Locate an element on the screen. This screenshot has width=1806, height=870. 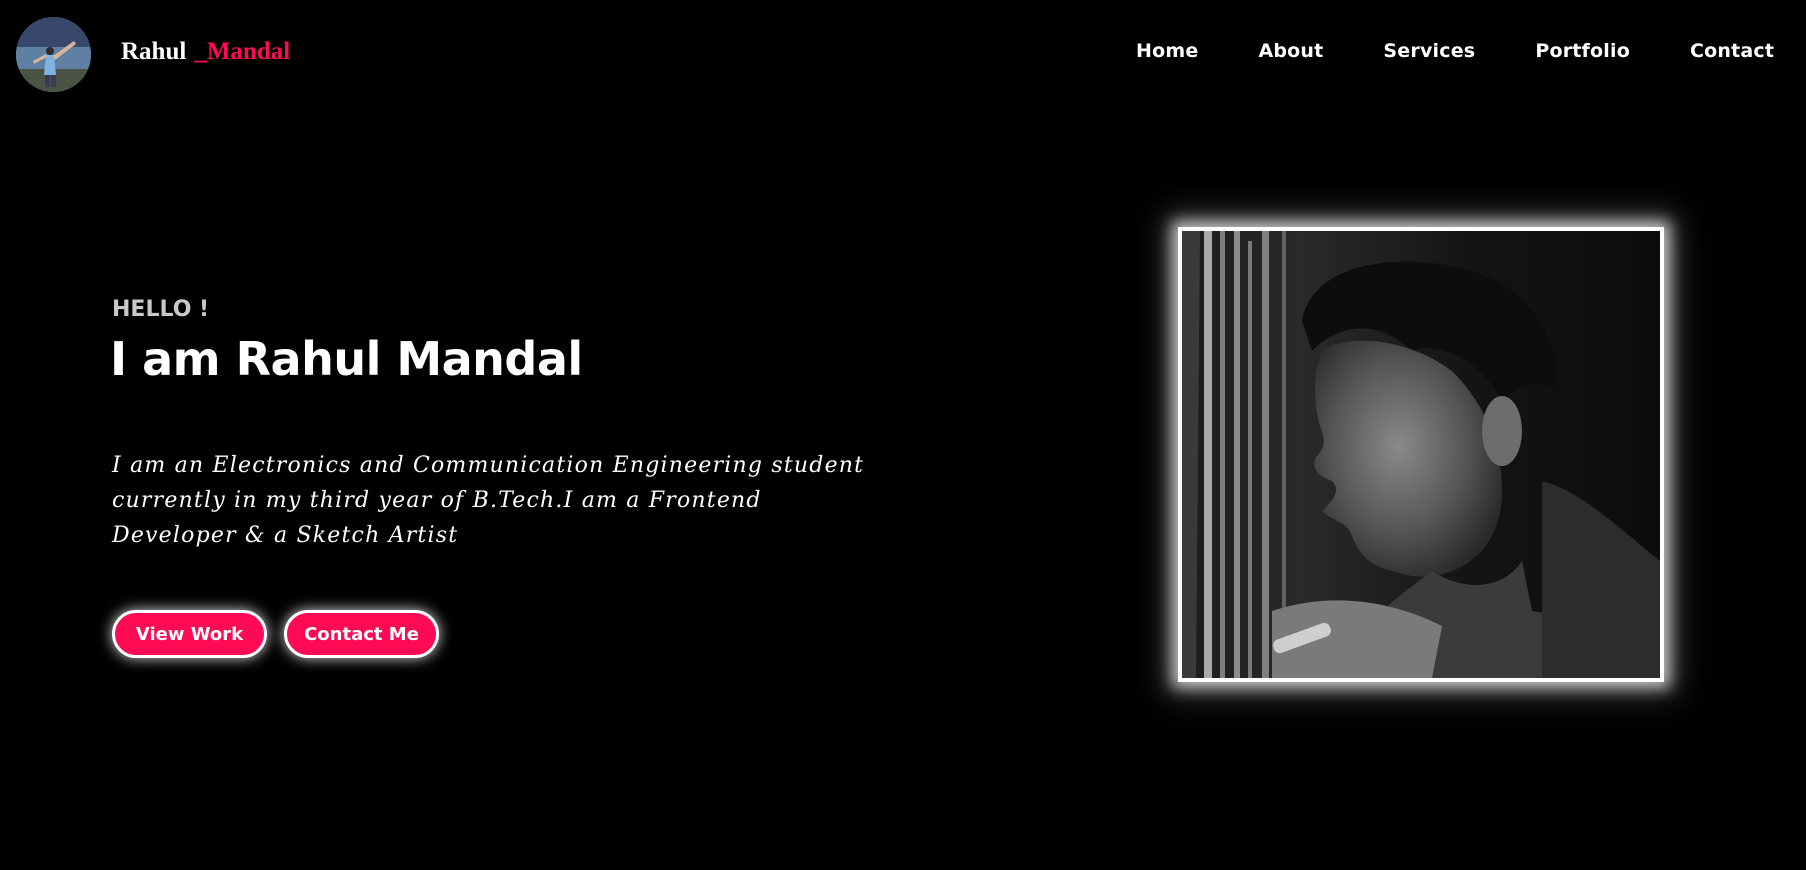
brand-logo: Rahul _Mandal is located at coordinates (205, 52).